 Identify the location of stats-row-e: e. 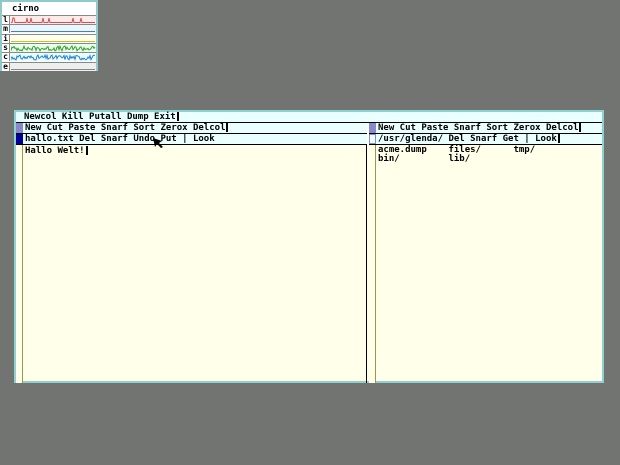
(49, 66).